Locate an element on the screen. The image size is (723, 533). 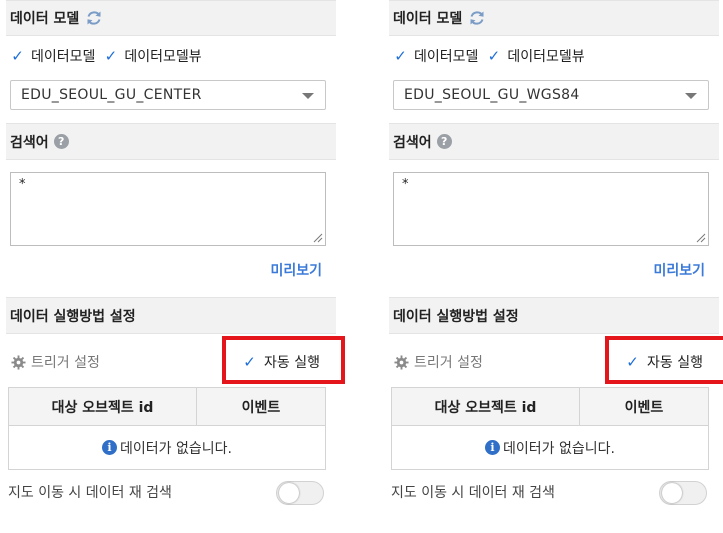
data-model-select: EDU_SEOUL_GU_WGS84 is located at coordinates (551, 95).